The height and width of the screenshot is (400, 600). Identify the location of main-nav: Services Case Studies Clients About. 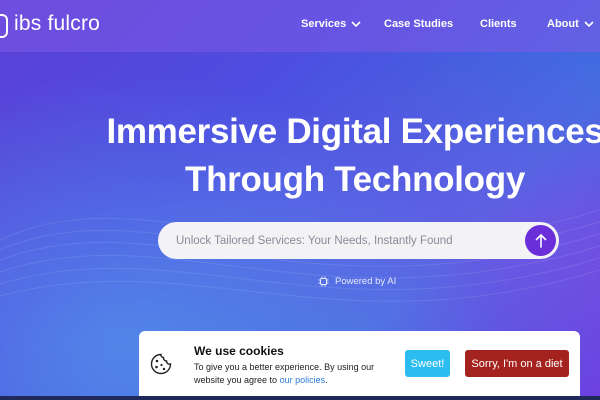
(300, 26).